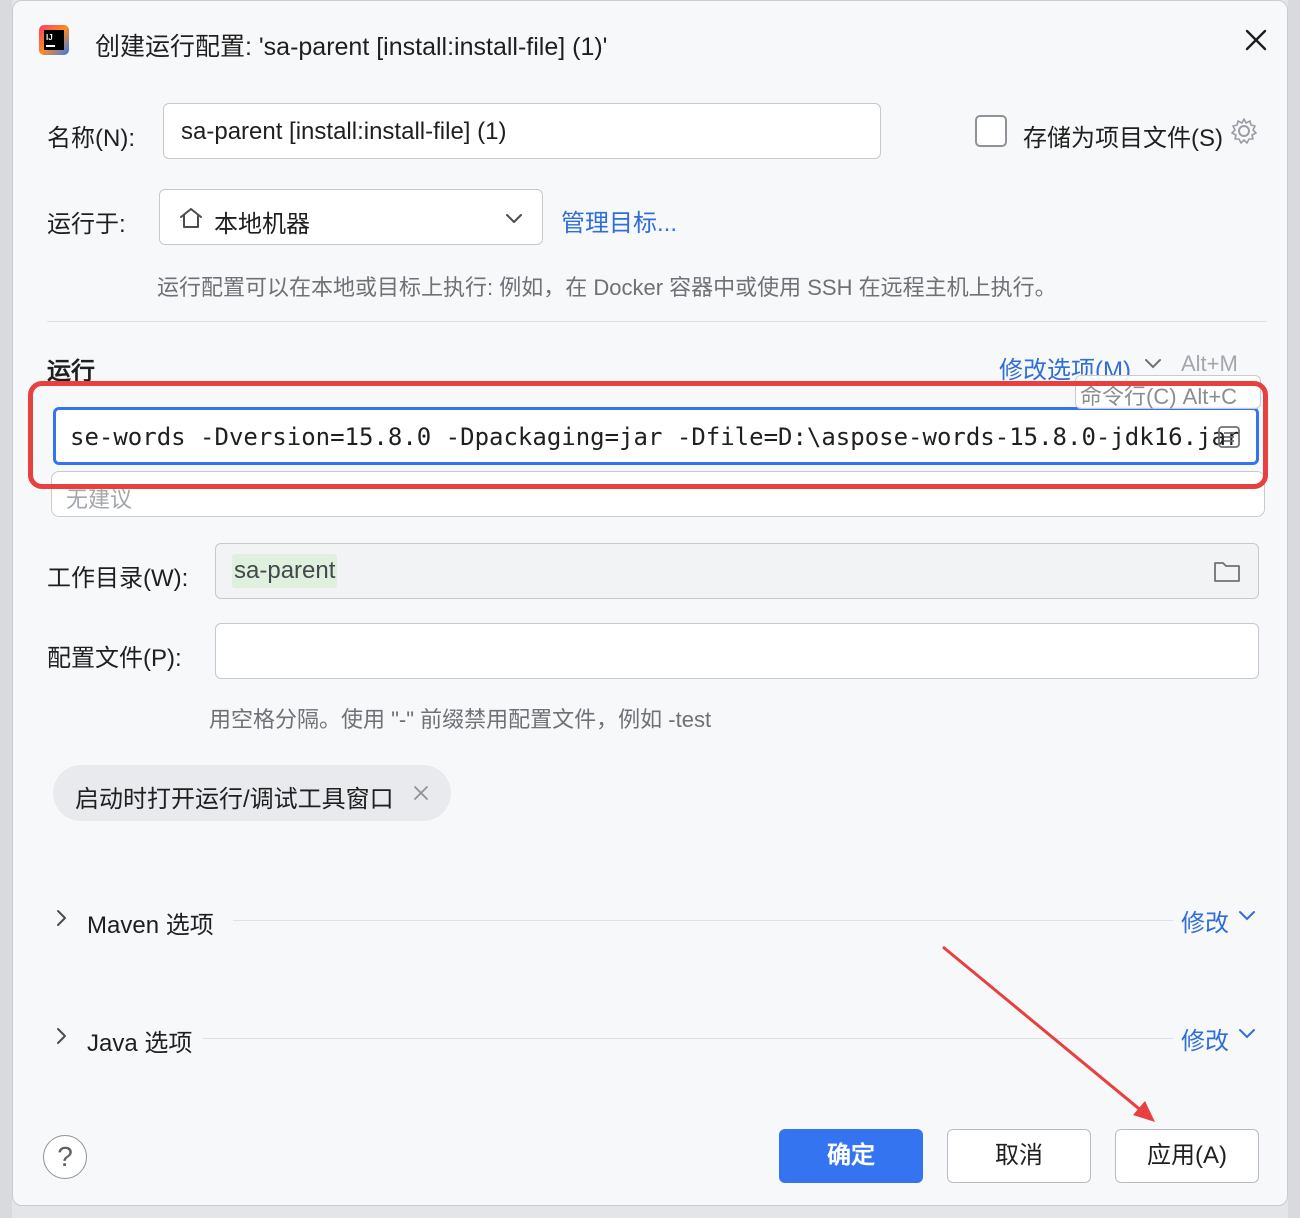  What do you see at coordinates (6, 609) in the screenshot?
I see `background-ide-left` at bounding box center [6, 609].